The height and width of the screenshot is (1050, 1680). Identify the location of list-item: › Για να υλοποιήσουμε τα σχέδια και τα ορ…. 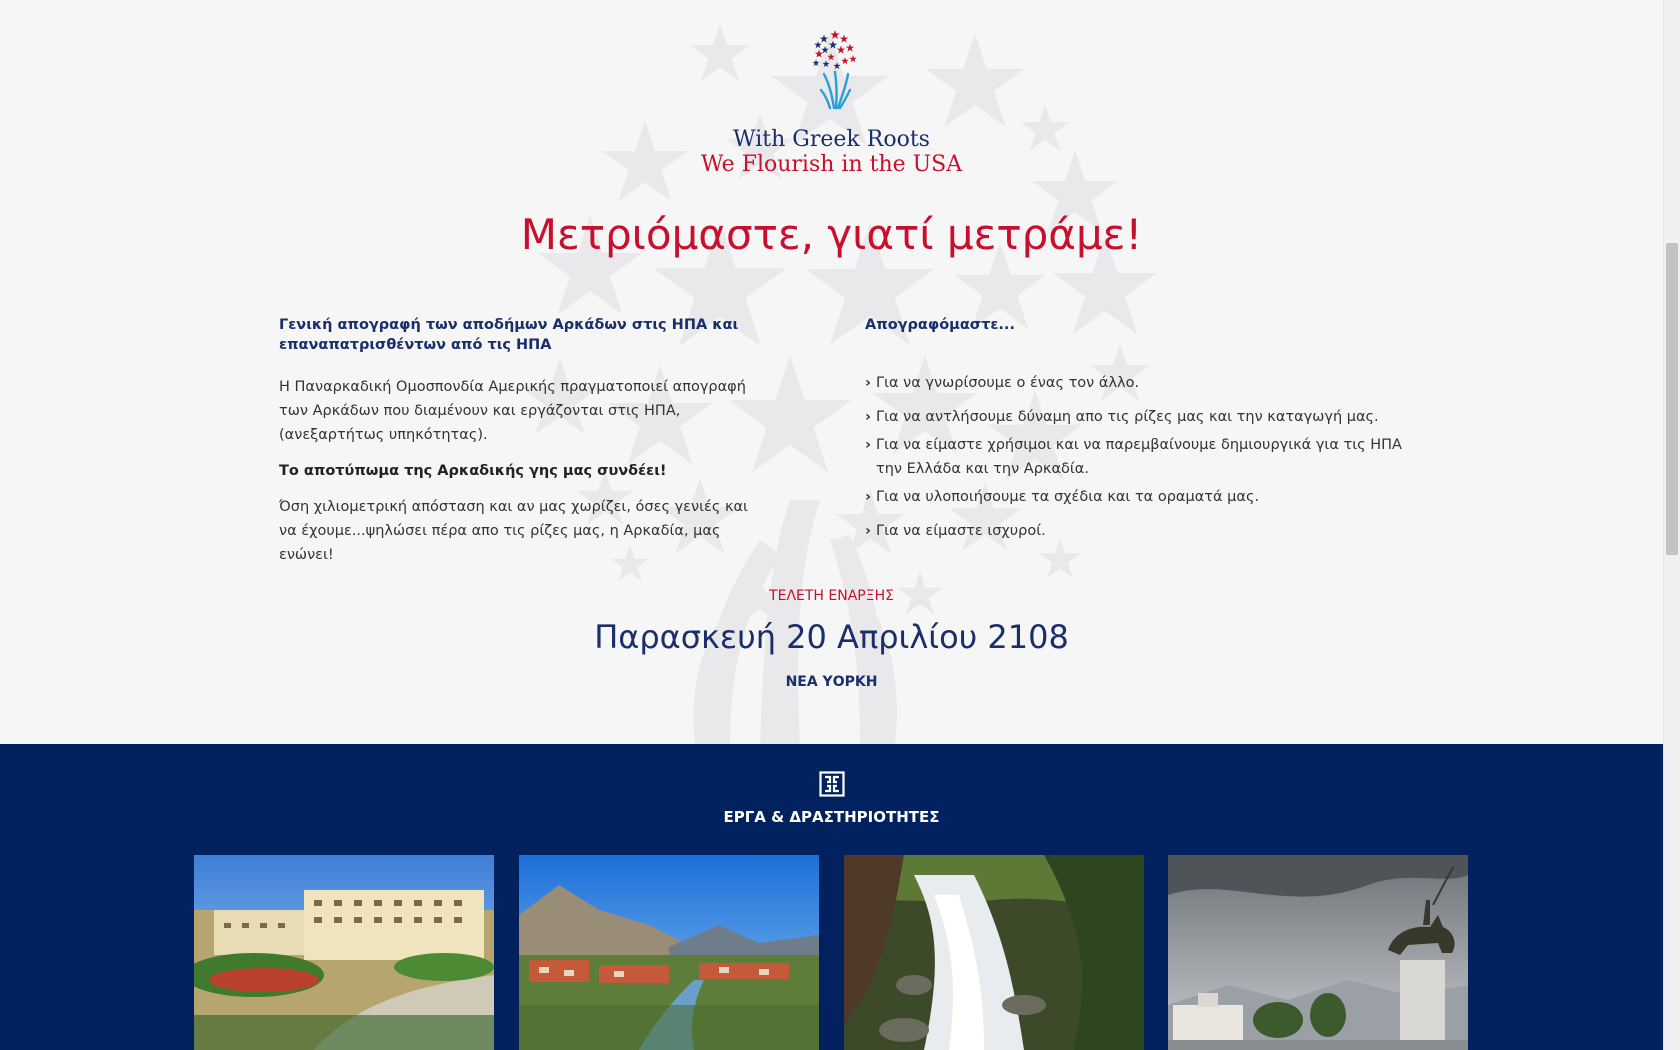
(1135, 497).